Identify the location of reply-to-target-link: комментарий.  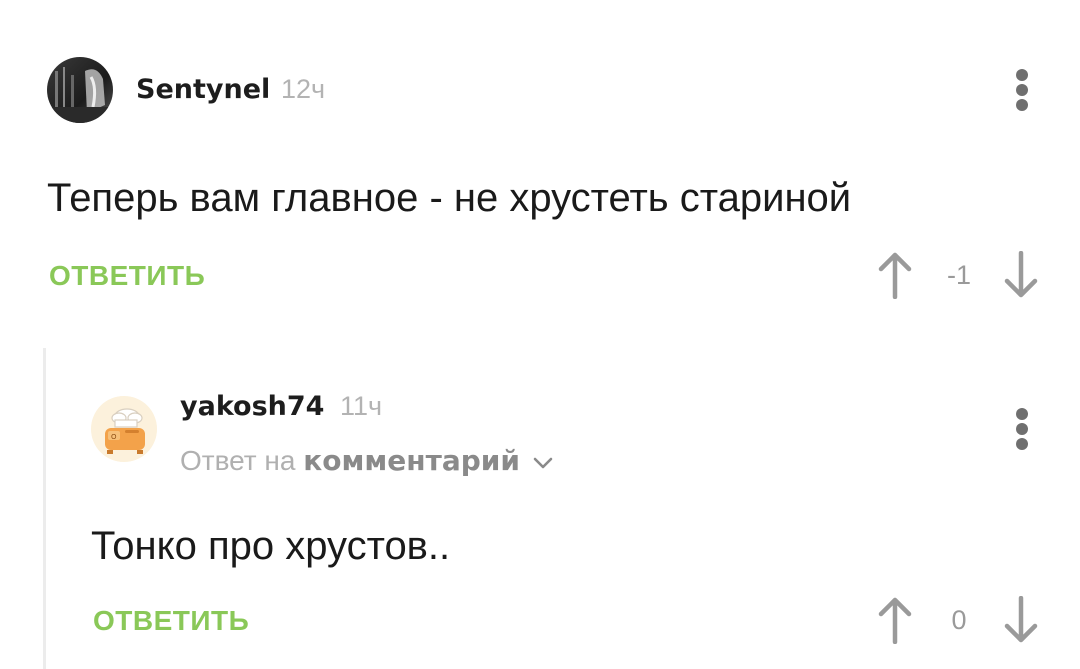
(411, 460).